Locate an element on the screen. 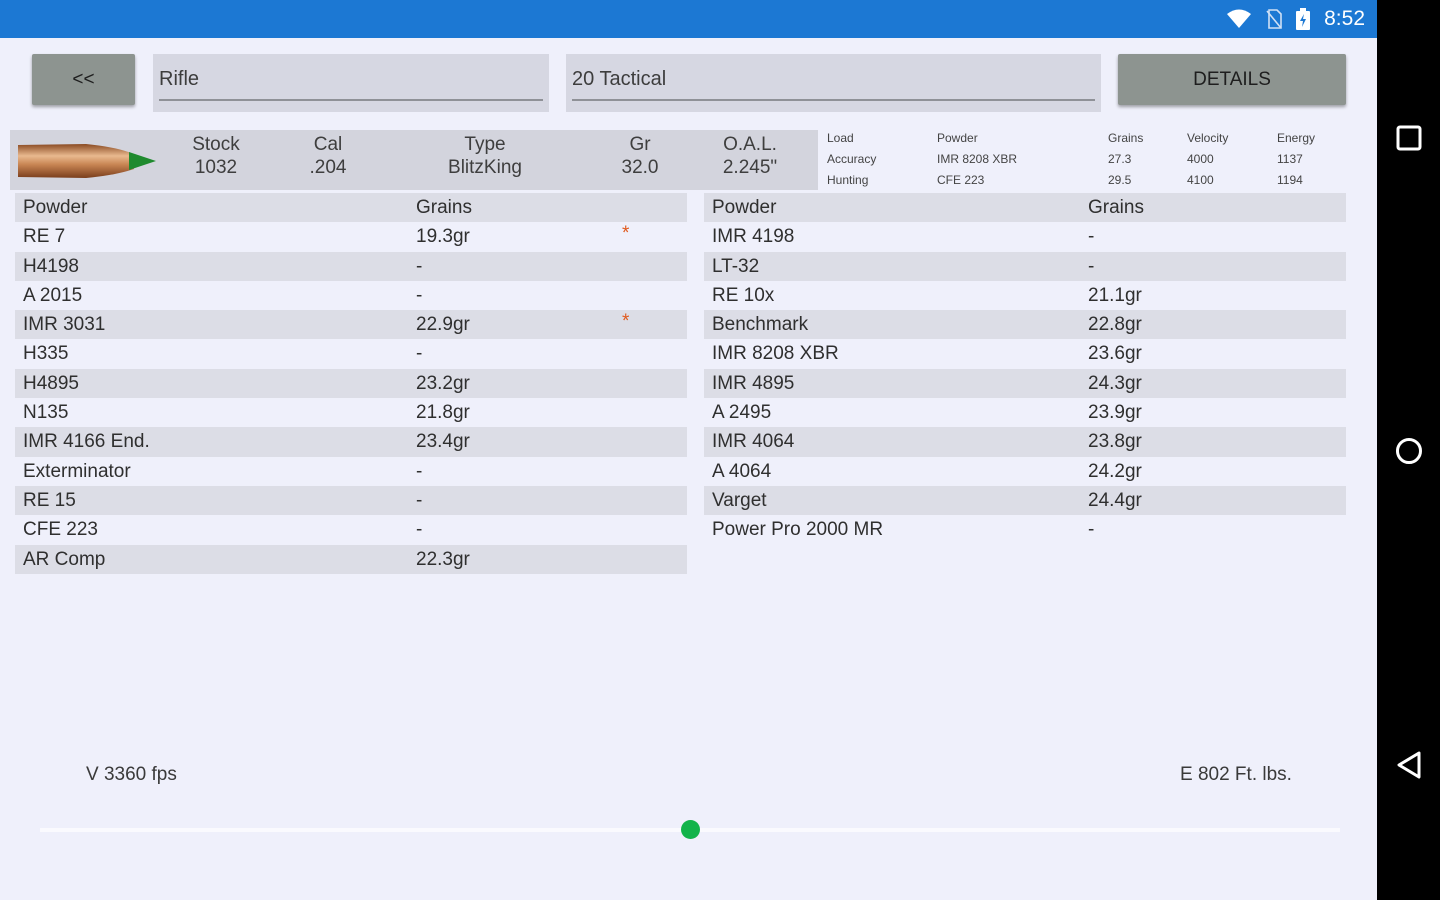 The width and height of the screenshot is (1440, 900). oal-column: O.A.L. 2.245" is located at coordinates (750, 156).